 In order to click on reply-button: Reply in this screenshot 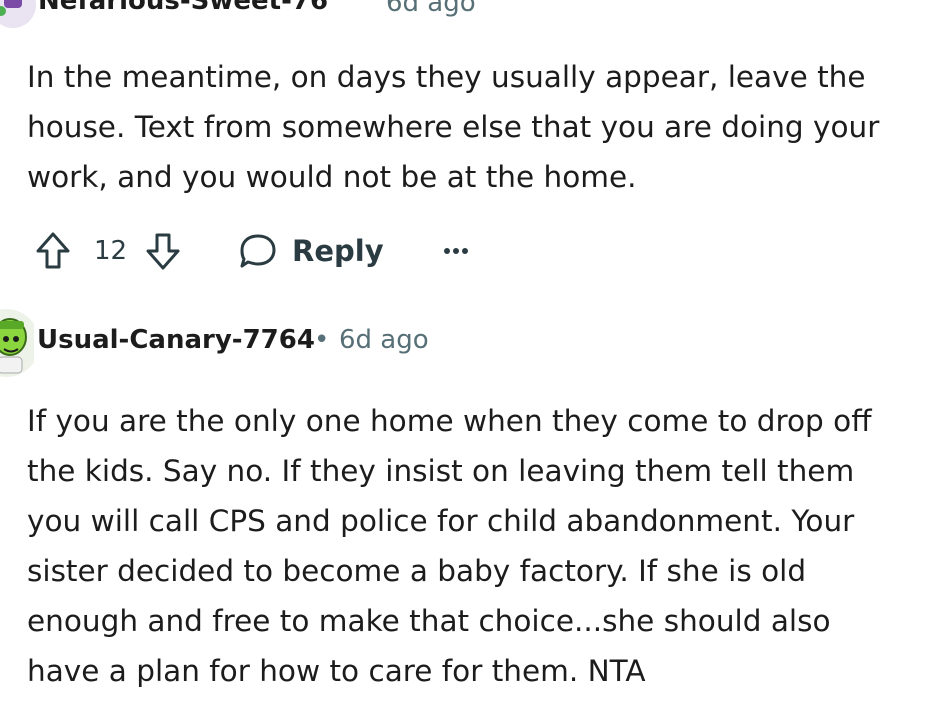, I will do `click(311, 251)`.